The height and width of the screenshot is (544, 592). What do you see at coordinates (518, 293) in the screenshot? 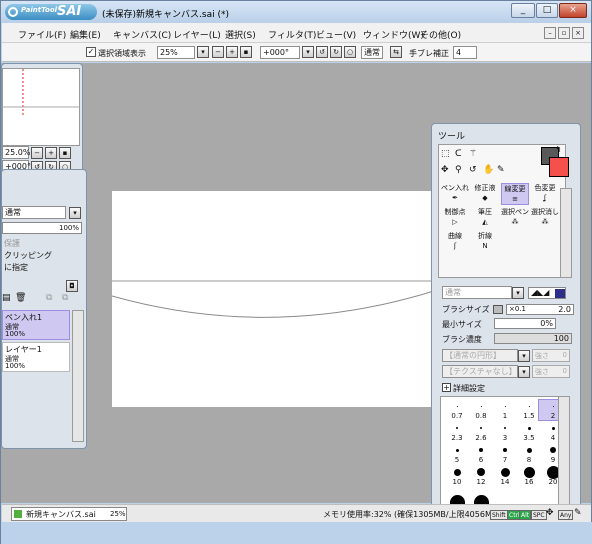
I see `brush-mode-dropdown-icon: ▾` at bounding box center [518, 293].